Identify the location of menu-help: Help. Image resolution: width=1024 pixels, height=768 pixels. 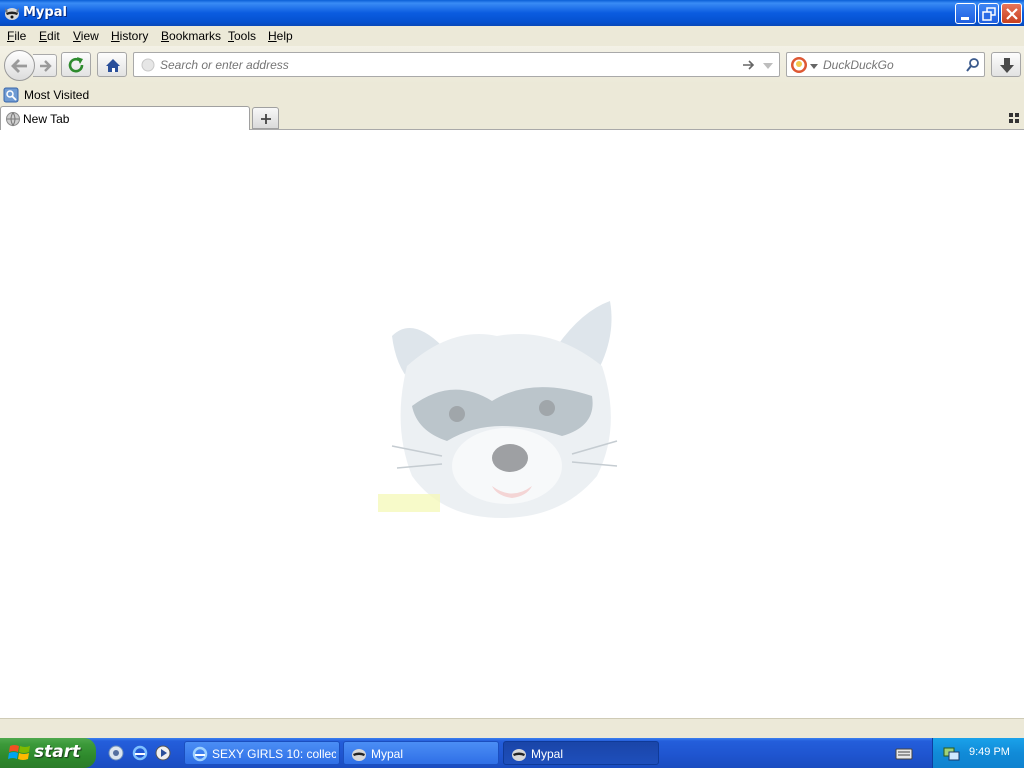
(280, 36).